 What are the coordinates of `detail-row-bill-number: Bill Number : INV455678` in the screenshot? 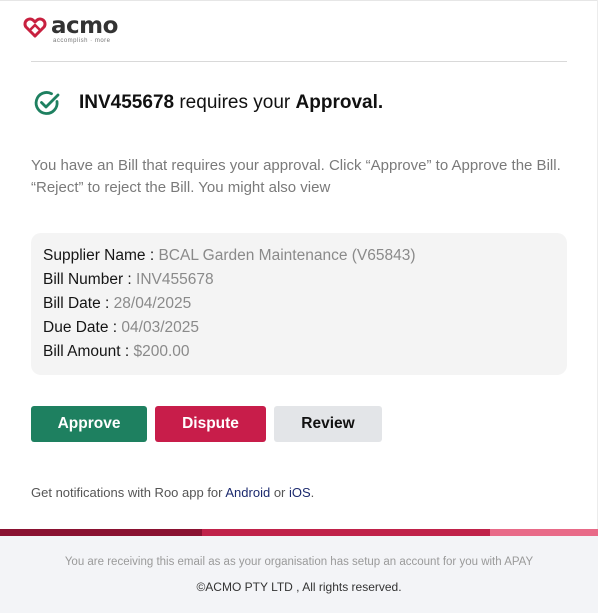 It's located at (128, 280).